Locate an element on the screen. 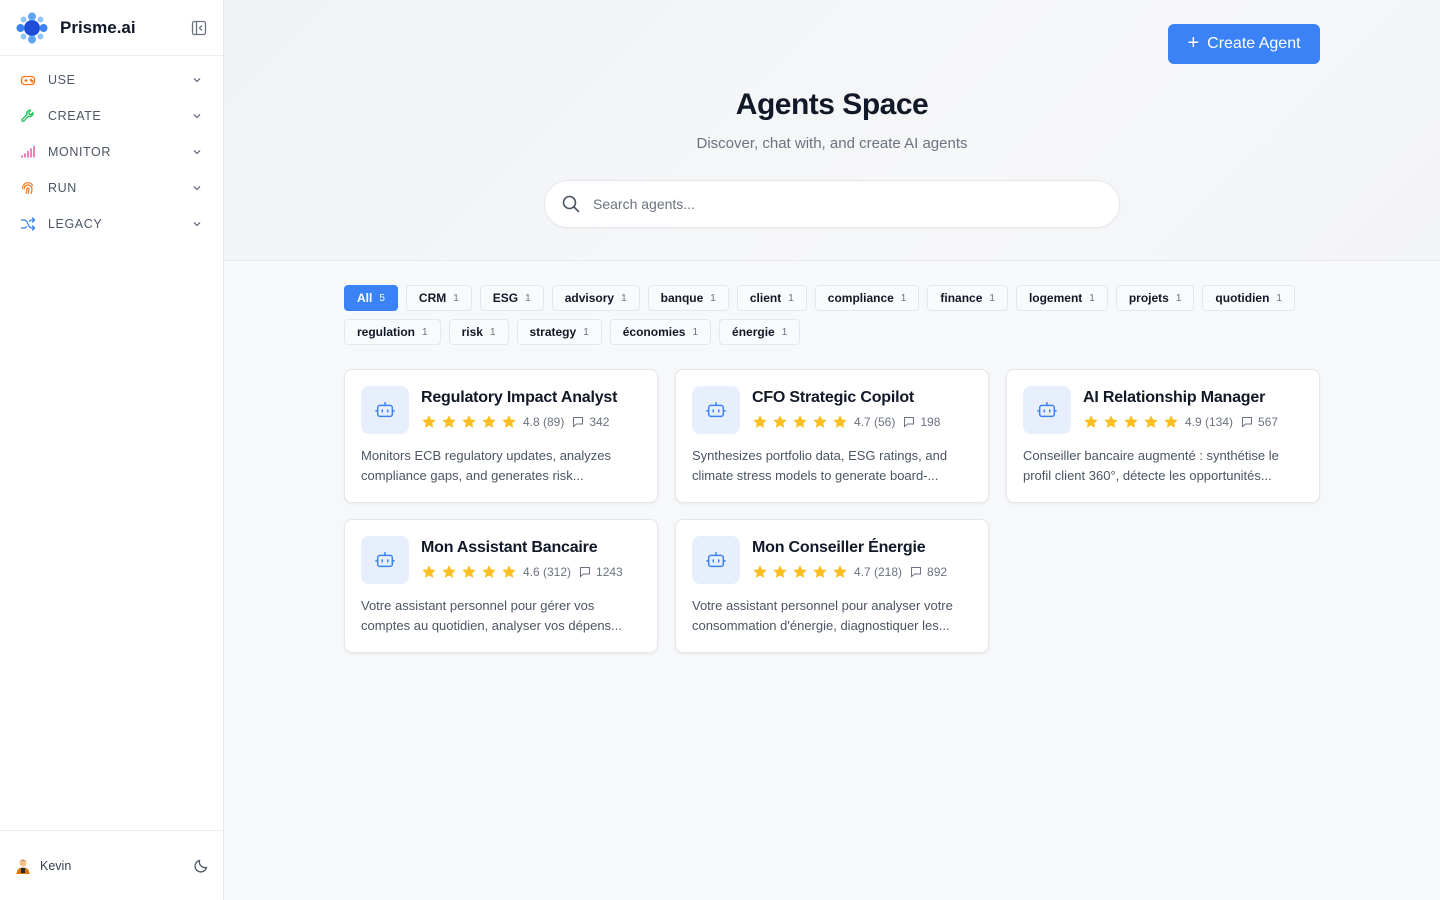 The height and width of the screenshot is (900, 1440). agent-meta: 4.9 (134) 567 is located at coordinates (1180, 422).